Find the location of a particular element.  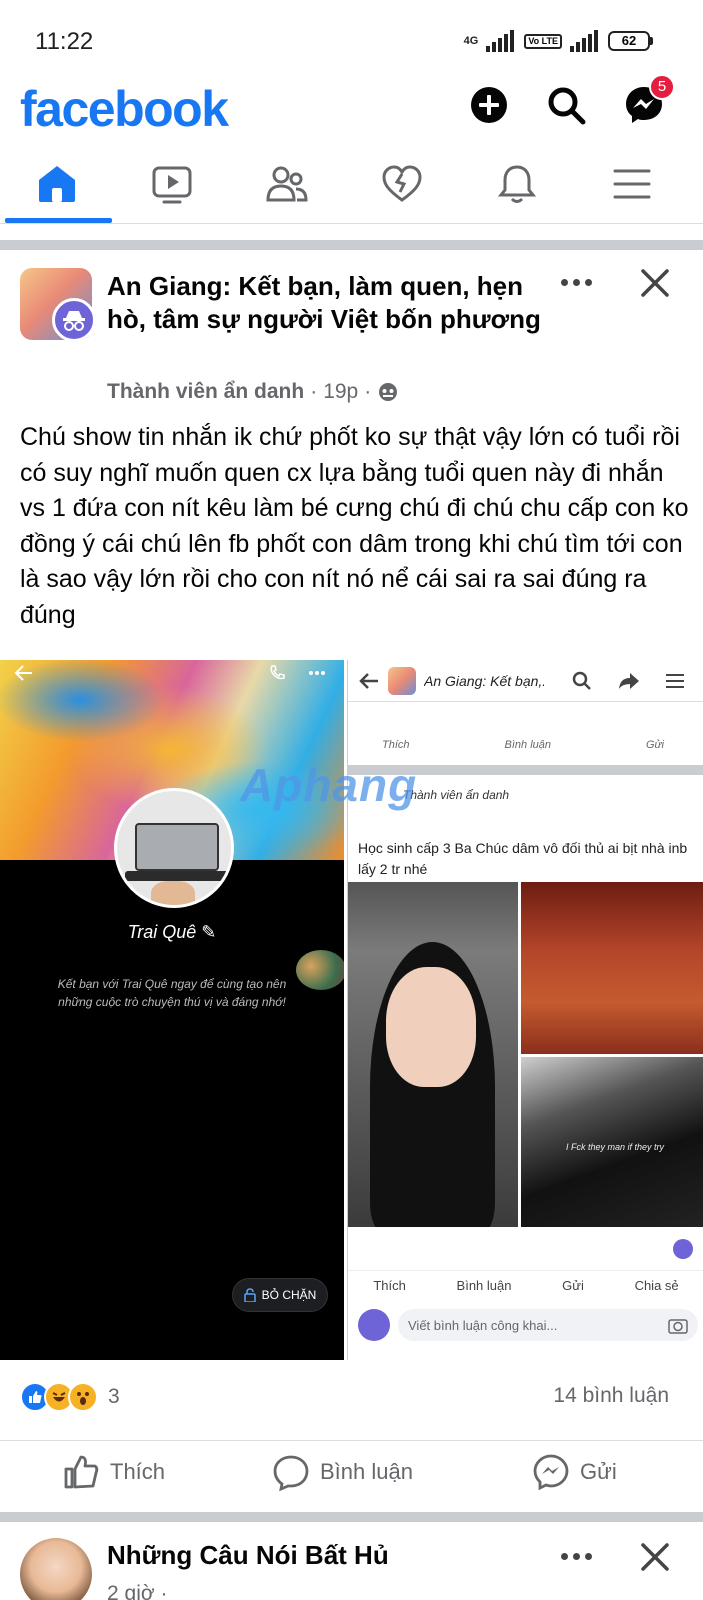

watermark-logo: Aphang is located at coordinates (329, 785).